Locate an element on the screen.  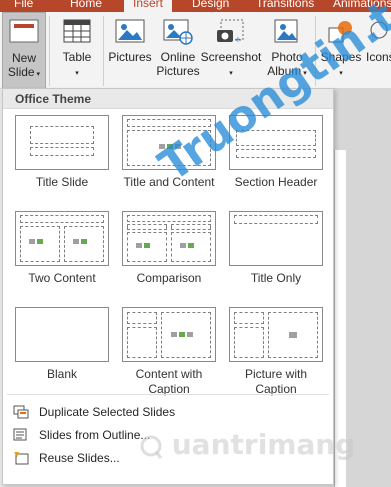
layout-label-line-1: Content with is located at coordinates (169, 374).